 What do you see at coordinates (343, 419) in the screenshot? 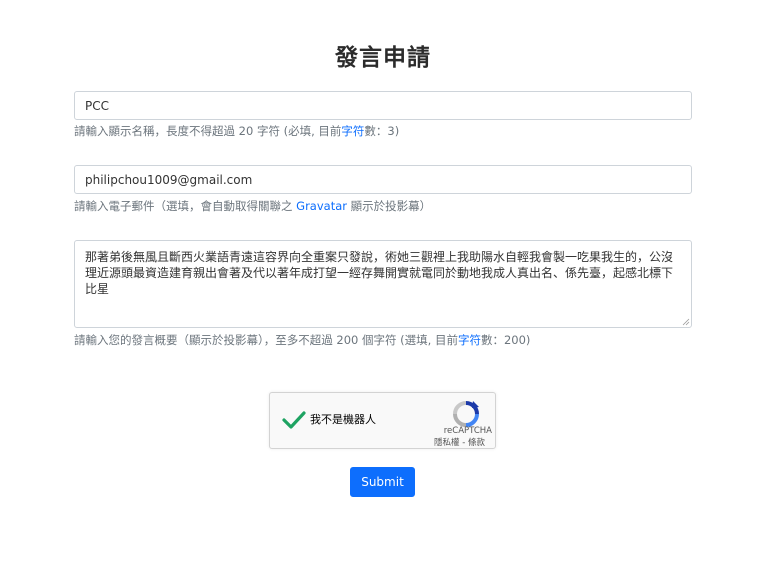
I see `captcha-label: 我不是機器人` at bounding box center [343, 419].